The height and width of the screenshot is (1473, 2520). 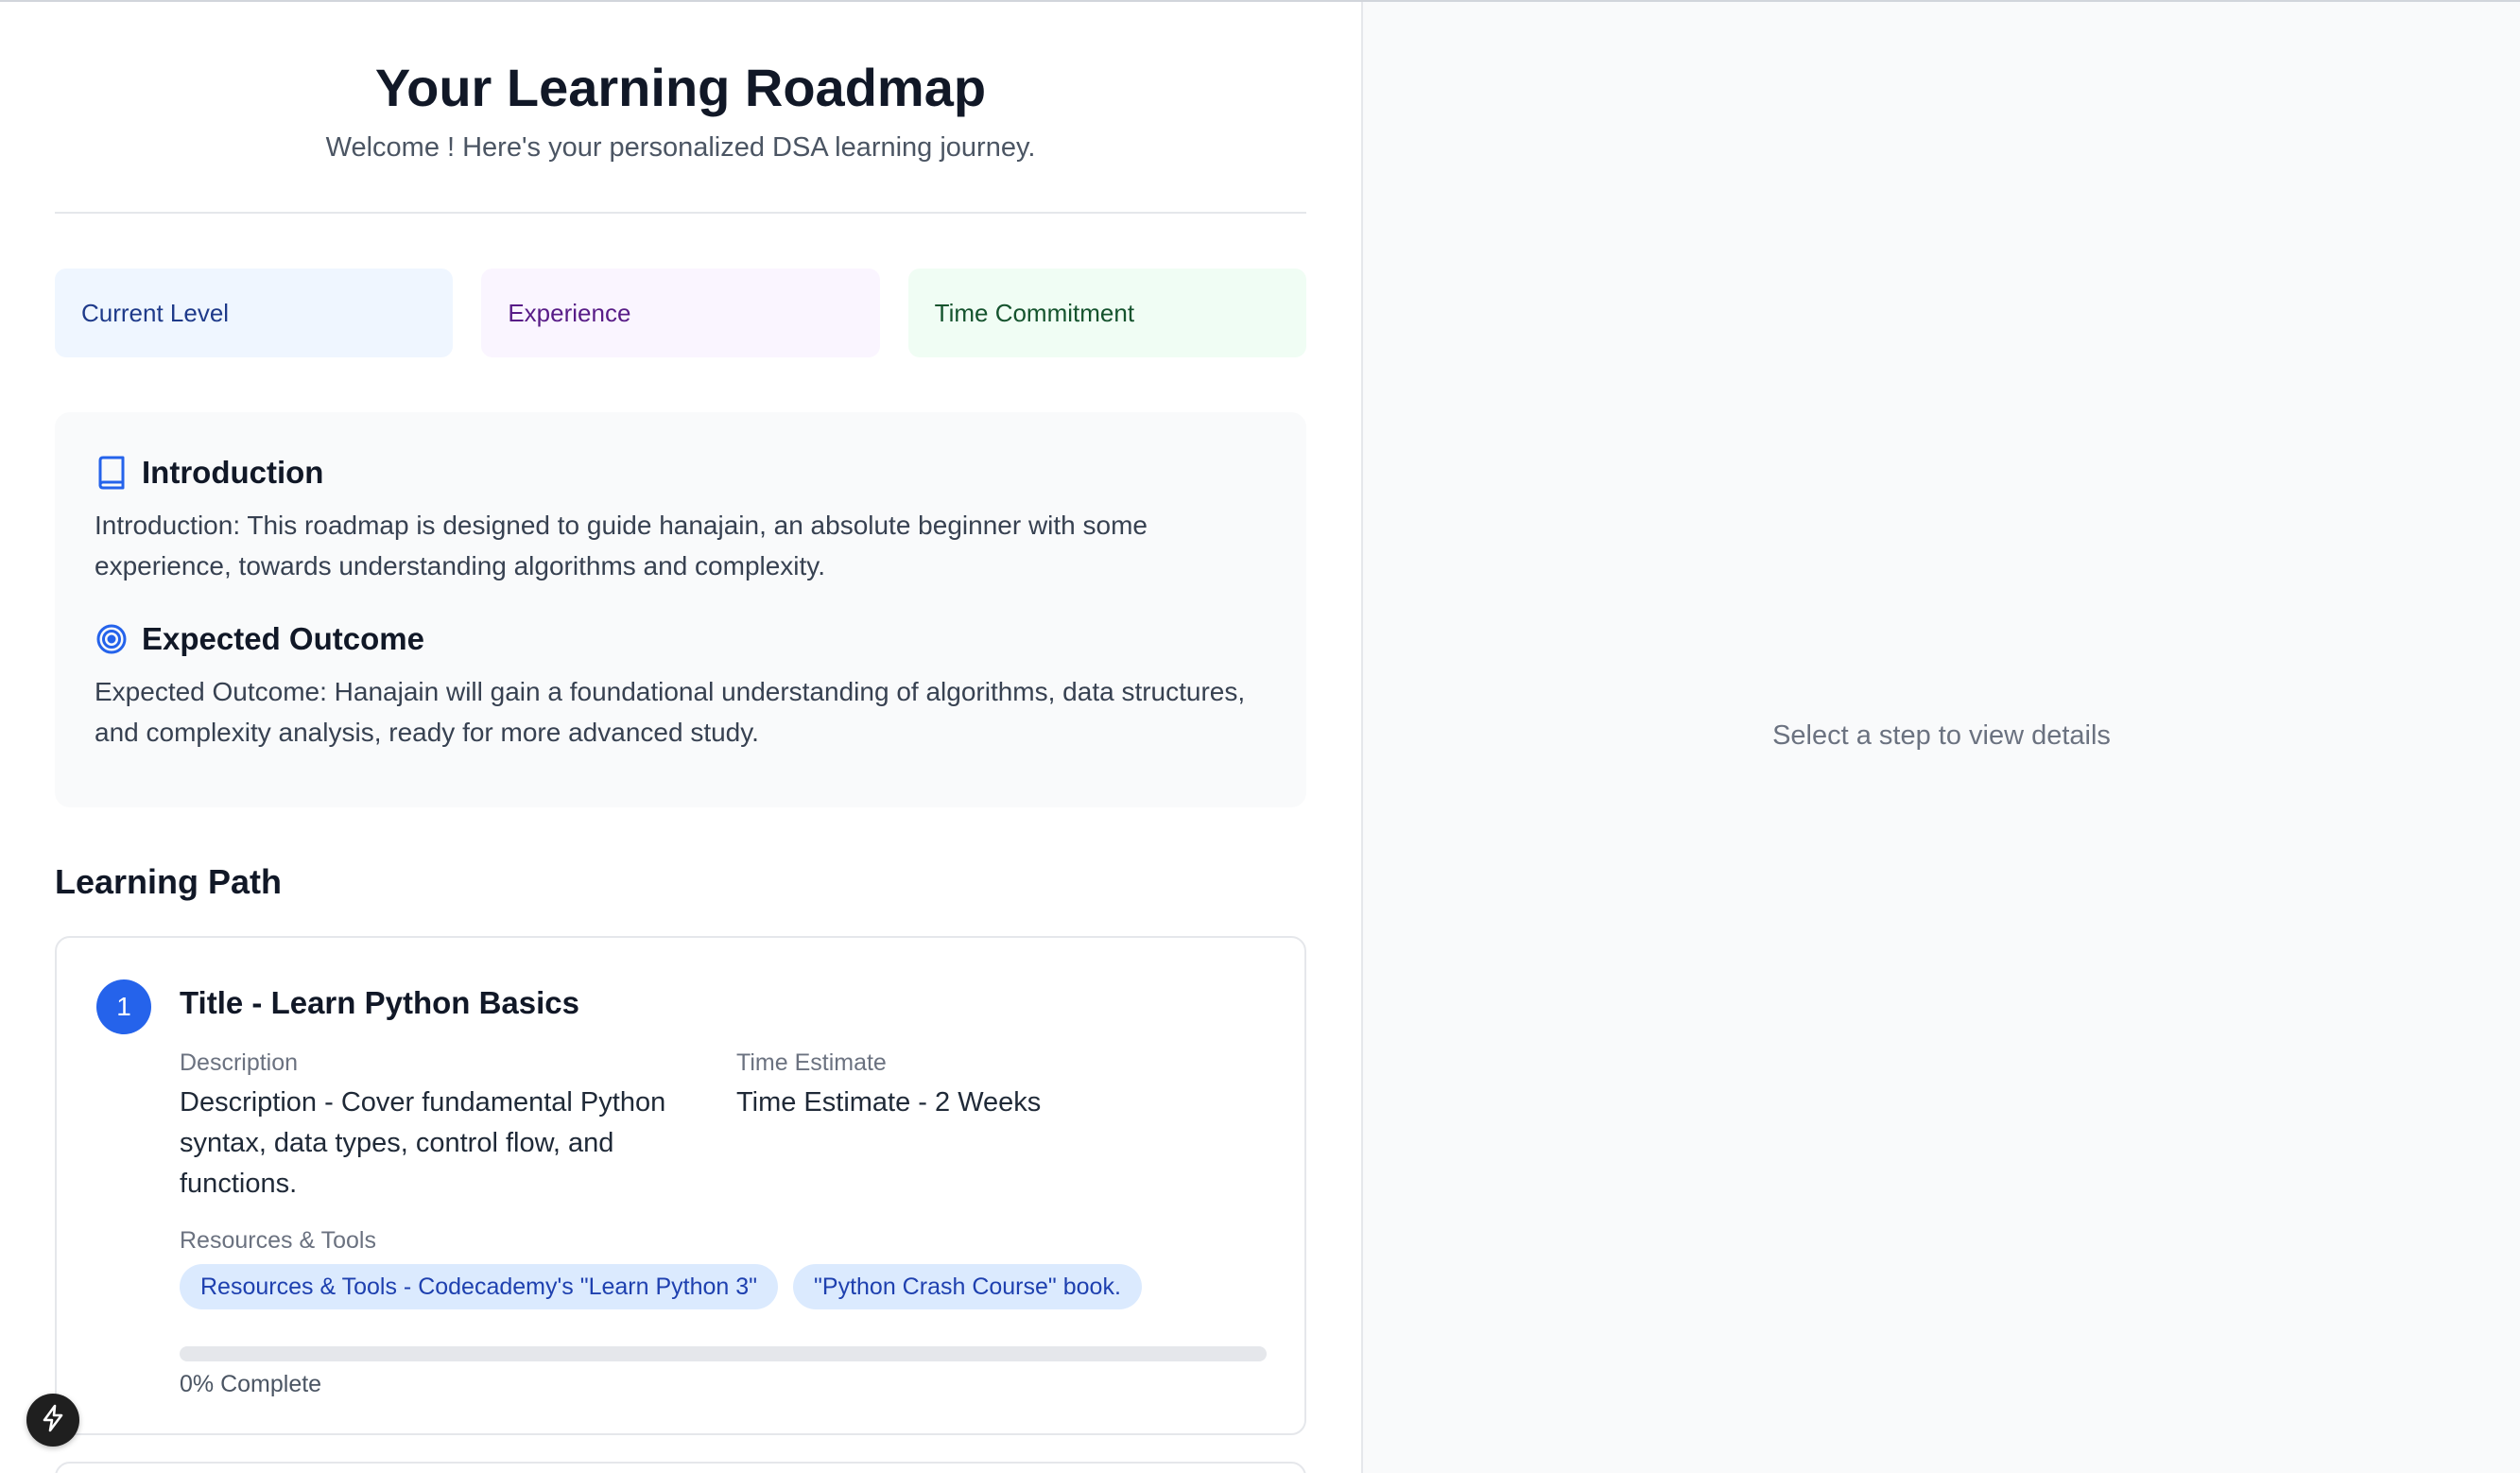 I want to click on stat-time-commitment: Time Commitment, so click(x=1106, y=313).